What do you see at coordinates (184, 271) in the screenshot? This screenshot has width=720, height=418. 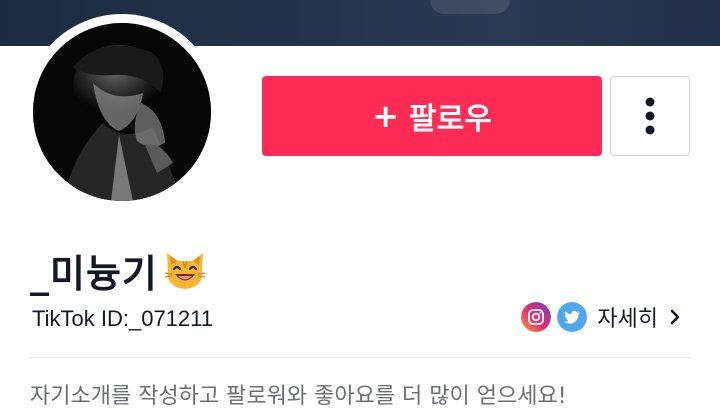 I see `cat-face-emoji` at bounding box center [184, 271].